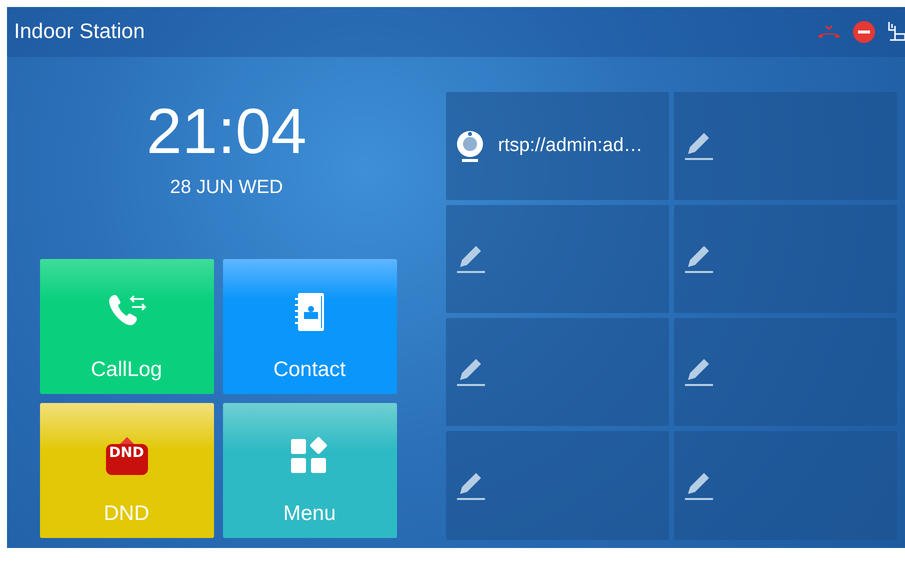  What do you see at coordinates (829, 32) in the screenshot?
I see `hang-up-icon` at bounding box center [829, 32].